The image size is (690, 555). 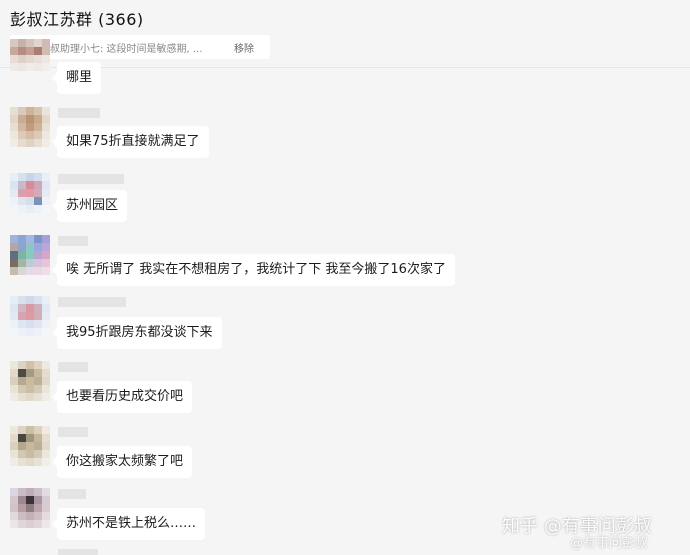 I want to click on group-title: 彭叔江苏群 (366), so click(x=77, y=18).